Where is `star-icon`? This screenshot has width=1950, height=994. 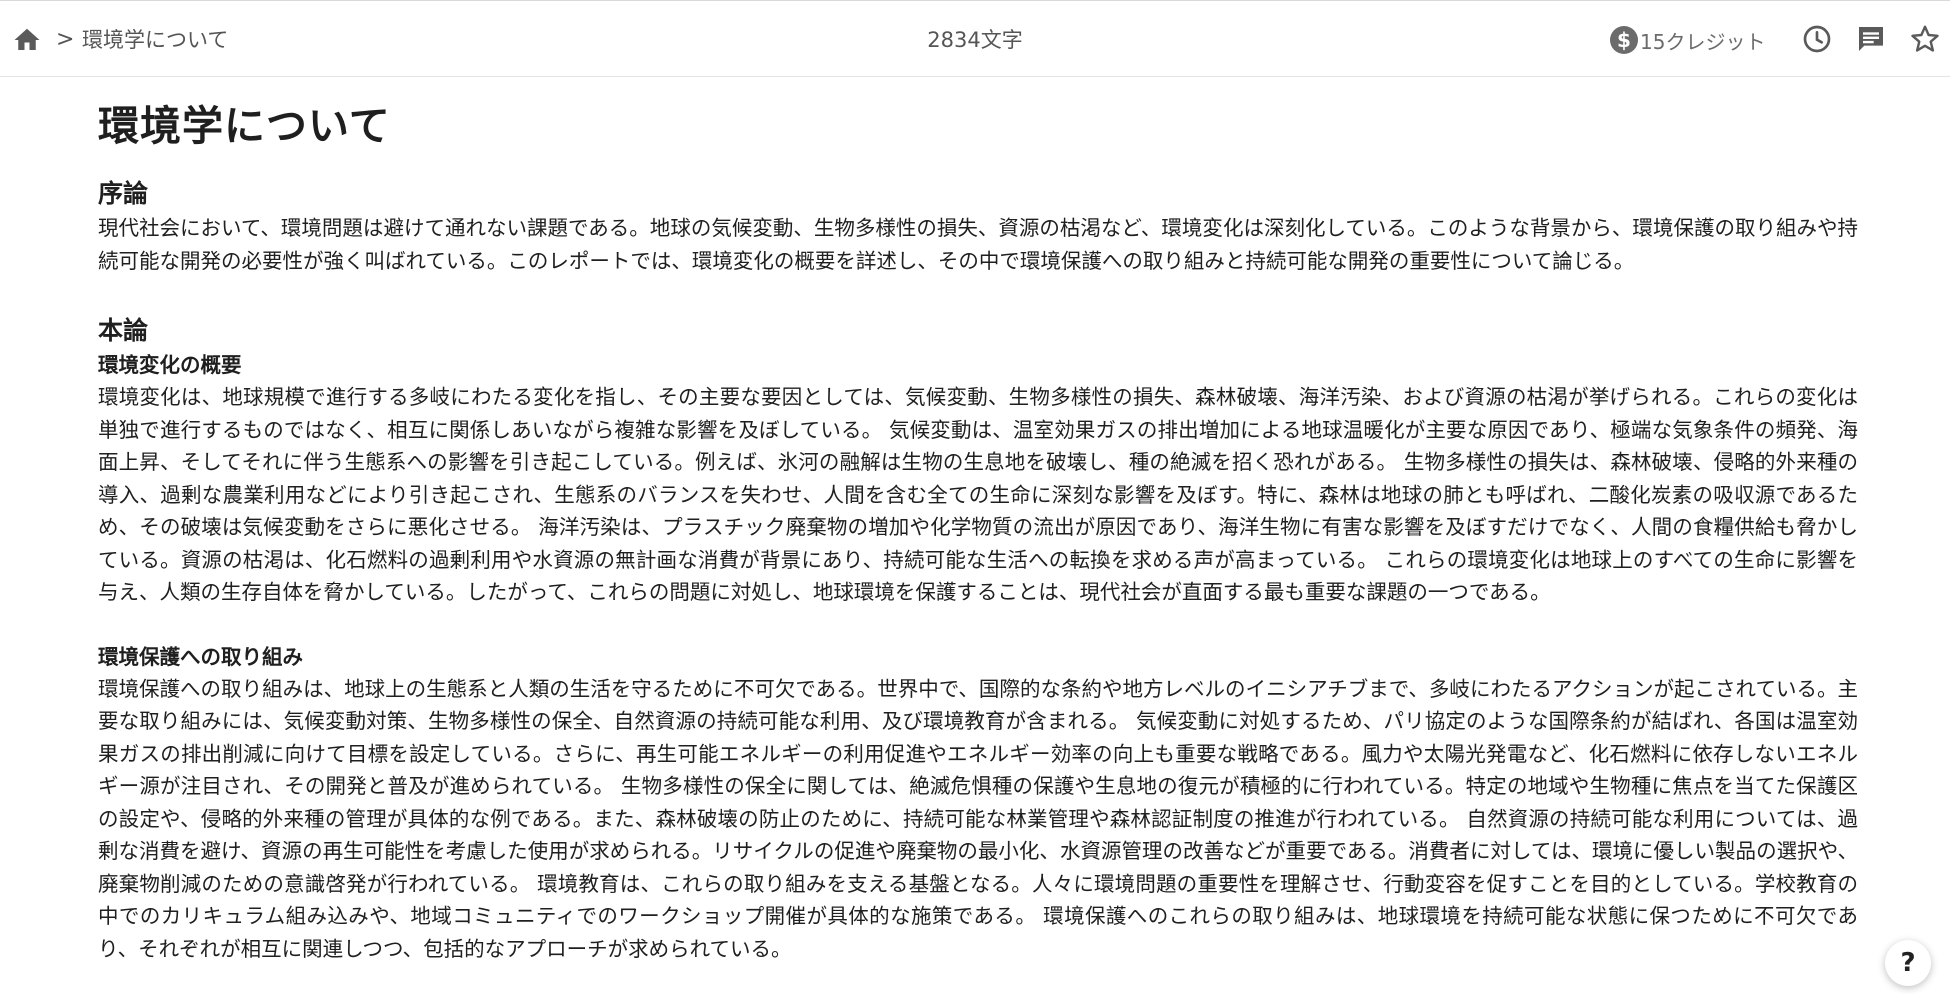
star-icon is located at coordinates (1925, 38).